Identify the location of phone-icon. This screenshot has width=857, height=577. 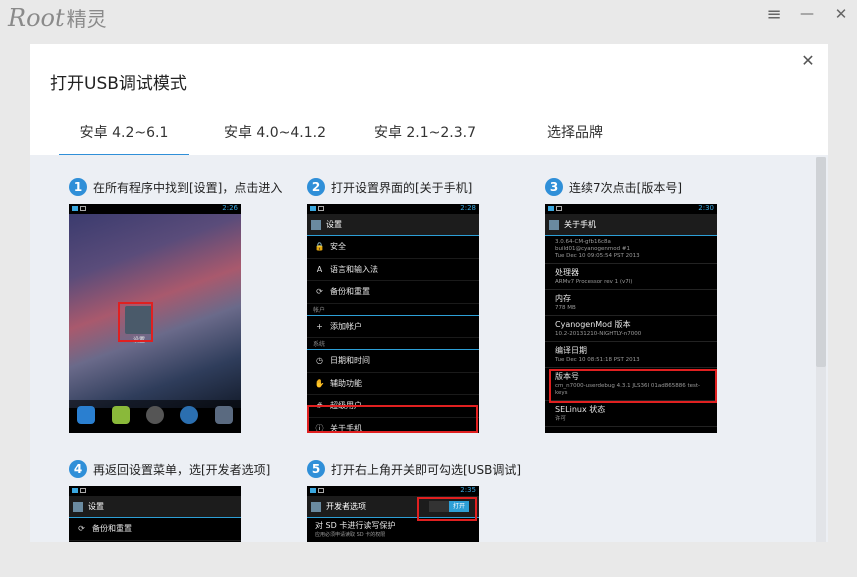
(86, 415).